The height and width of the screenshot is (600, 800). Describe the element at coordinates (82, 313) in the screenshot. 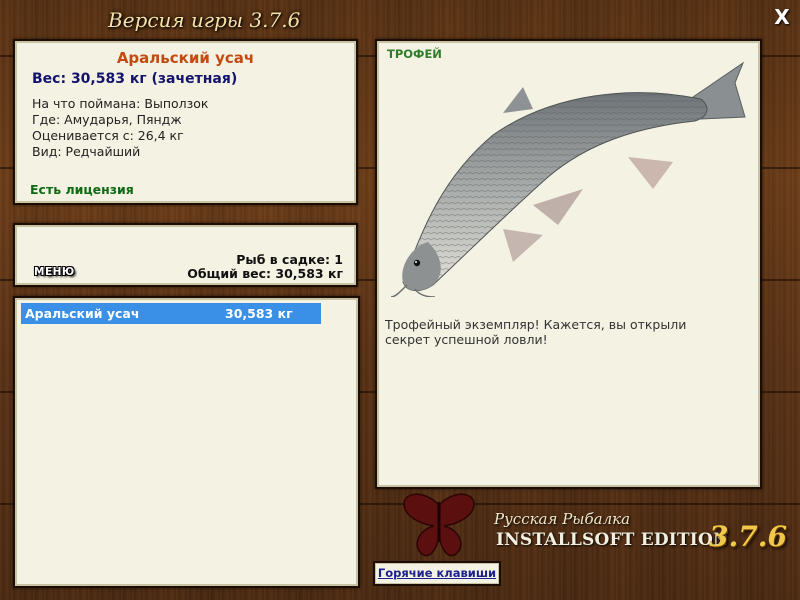

I see `catch-row-name: Аральский усач` at that location.